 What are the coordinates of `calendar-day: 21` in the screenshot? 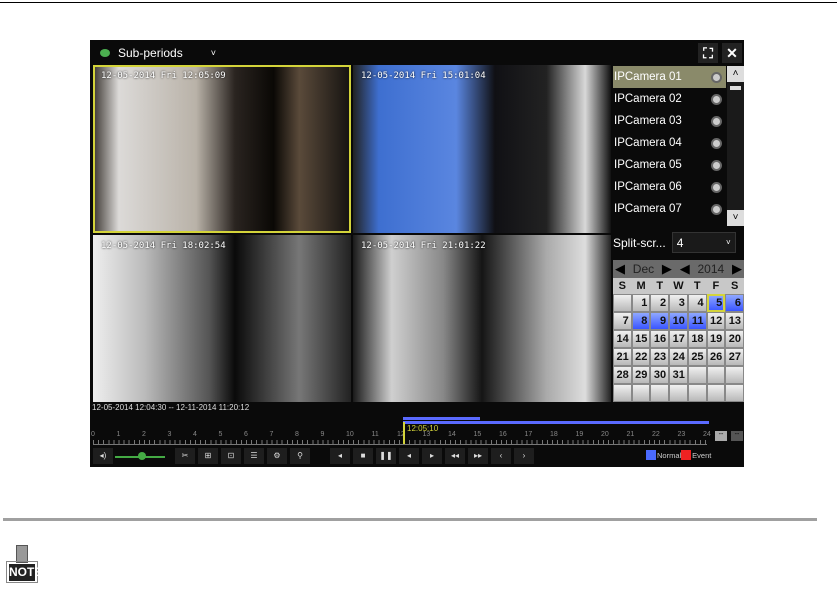 It's located at (622, 357).